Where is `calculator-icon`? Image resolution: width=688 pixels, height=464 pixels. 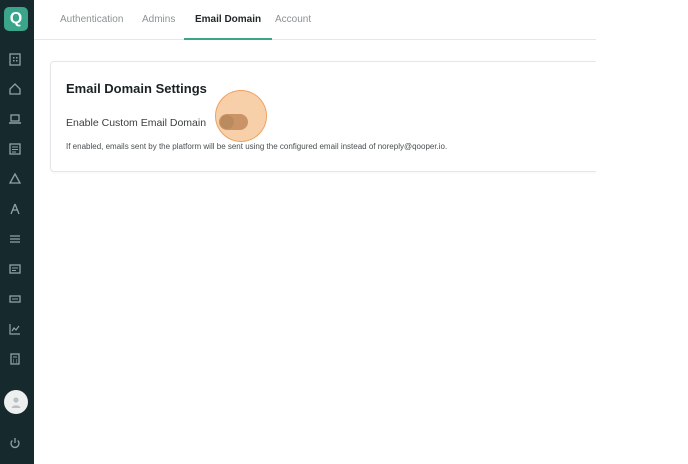 calculator-icon is located at coordinates (15, 359).